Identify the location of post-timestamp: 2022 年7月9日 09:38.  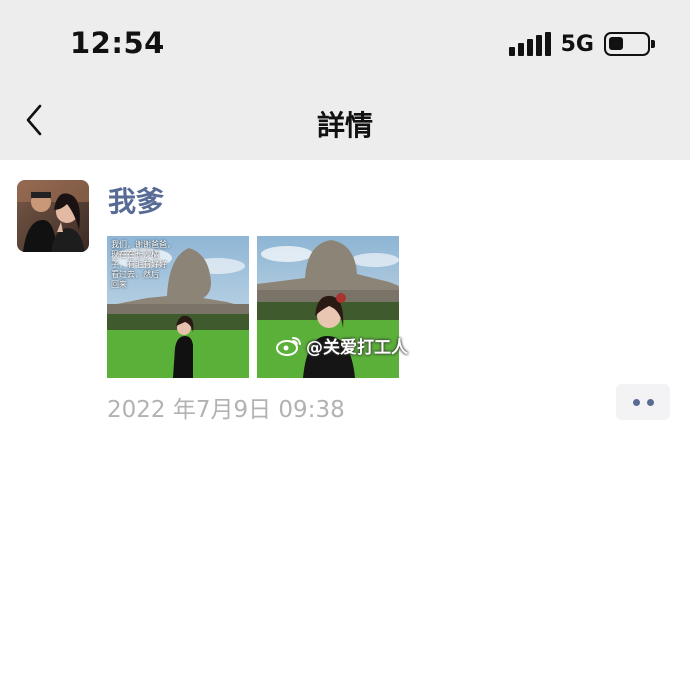
(226, 410).